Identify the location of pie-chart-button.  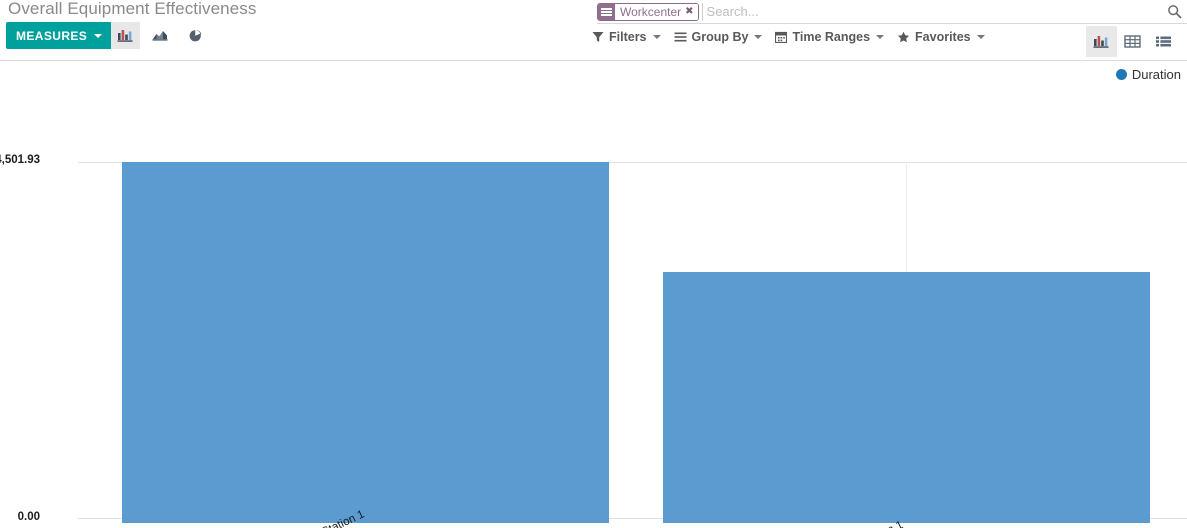
(195, 35).